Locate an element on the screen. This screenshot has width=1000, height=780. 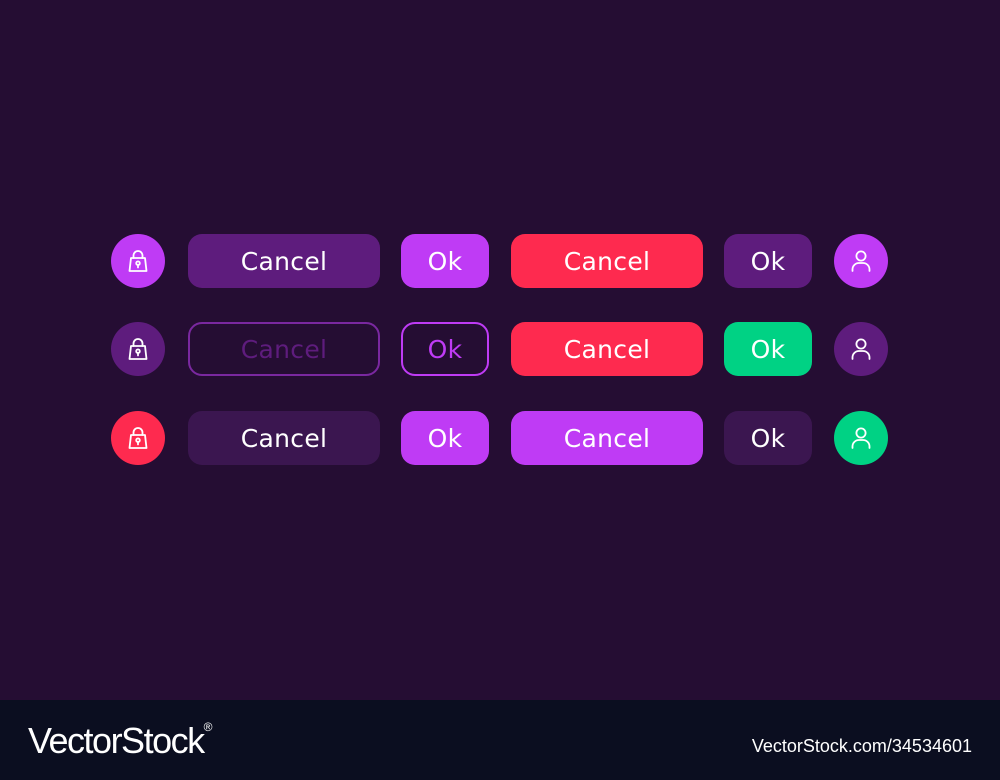
vectorstock-logo: VectorStock® is located at coordinates (120, 741).